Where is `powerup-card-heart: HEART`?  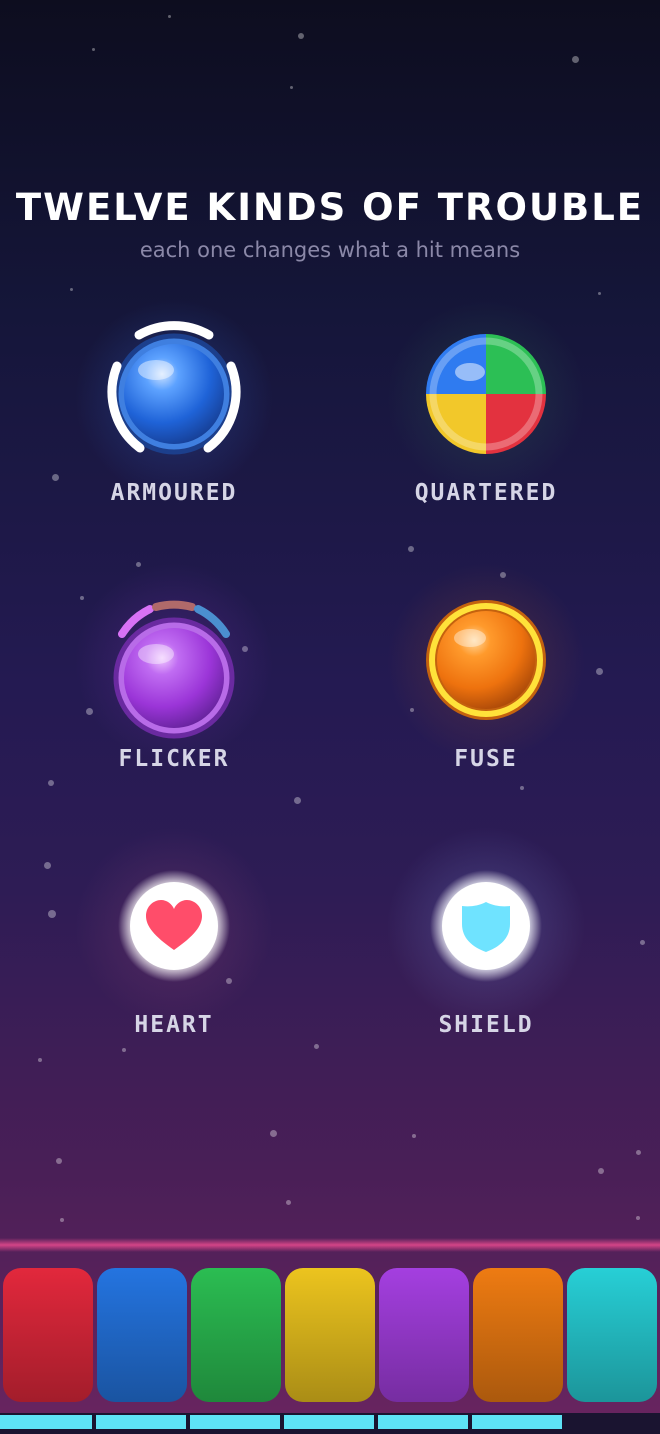 powerup-card-heart: HEART is located at coordinates (174, 932).